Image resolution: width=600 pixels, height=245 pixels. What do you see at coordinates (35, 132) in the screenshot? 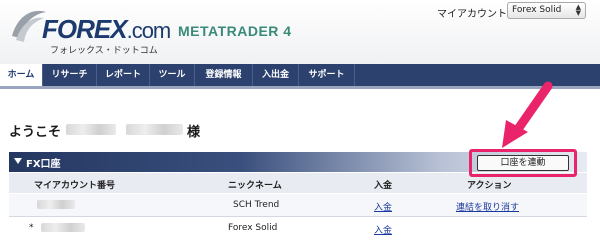
I see `welcome-text: ようこそ` at bounding box center [35, 132].